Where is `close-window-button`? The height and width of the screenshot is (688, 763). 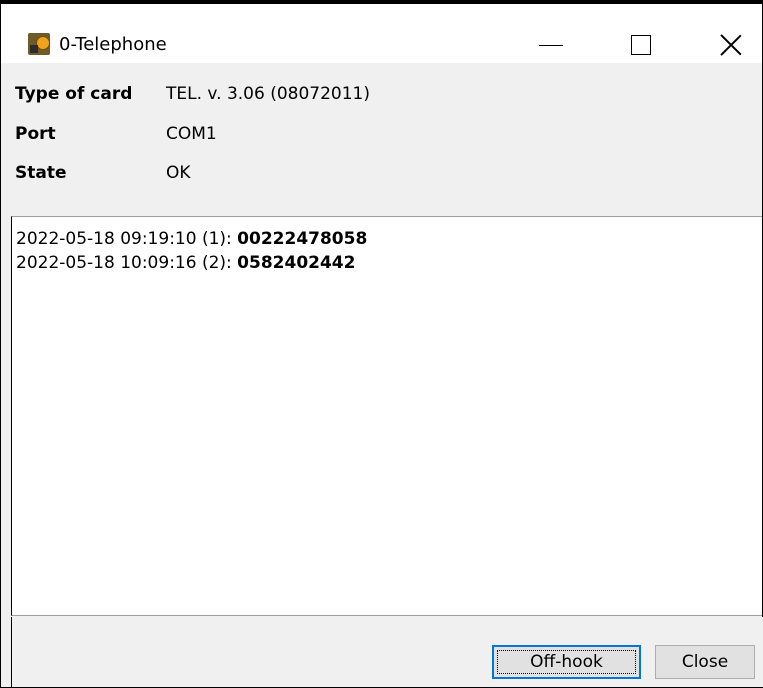 close-window-button is located at coordinates (731, 45).